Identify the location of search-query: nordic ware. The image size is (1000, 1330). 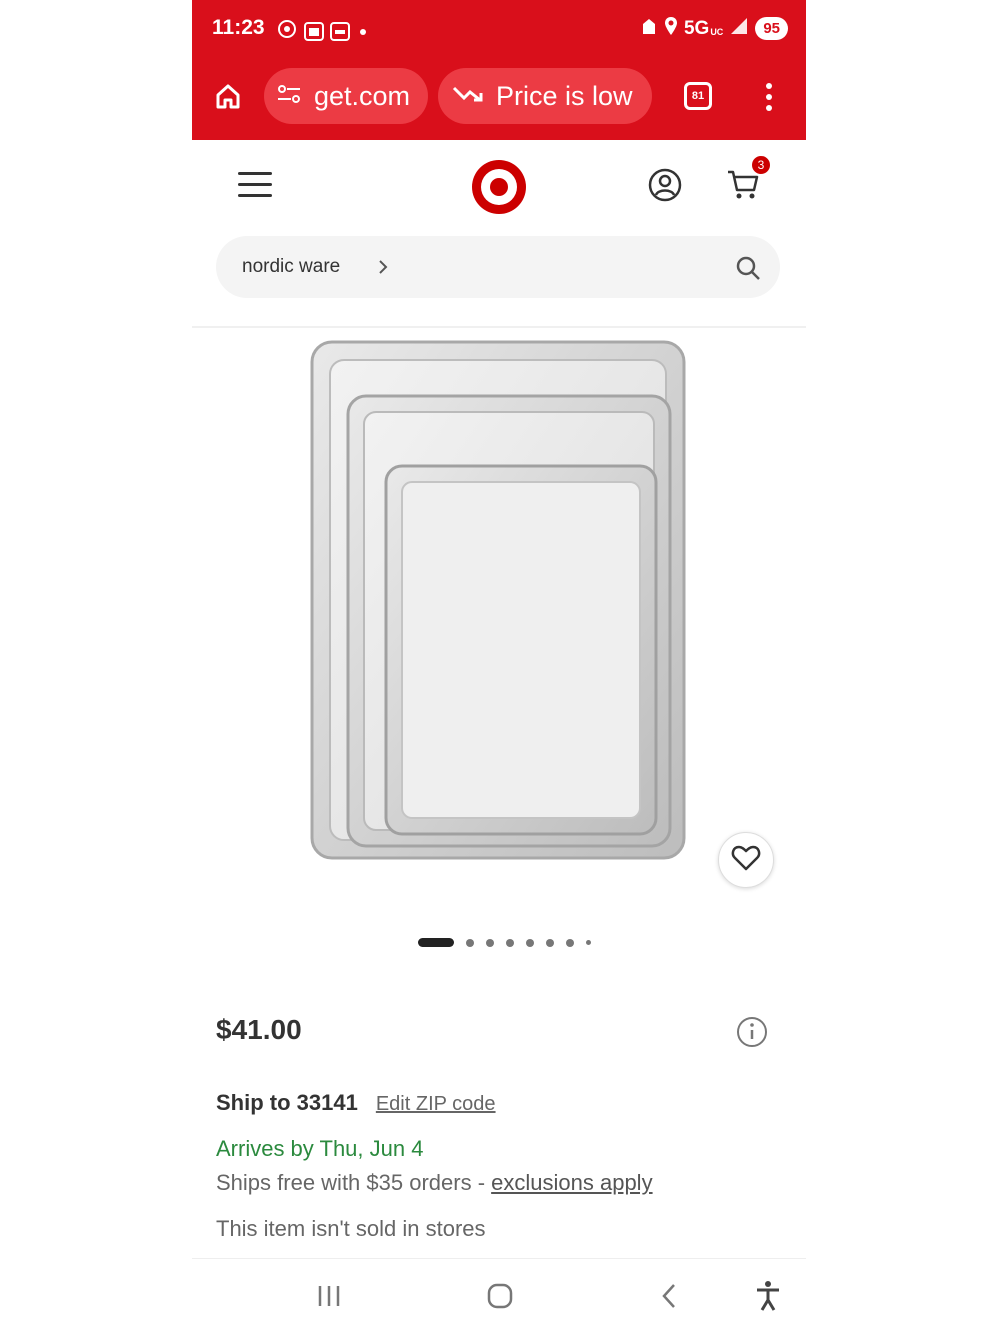
(291, 266).